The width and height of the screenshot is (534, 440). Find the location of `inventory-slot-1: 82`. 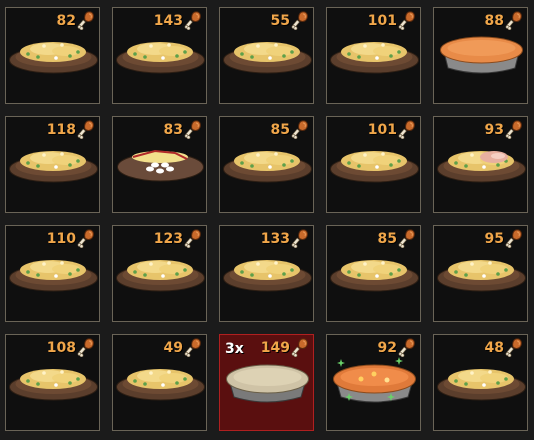

inventory-slot-1: 82 is located at coordinates (52, 55).